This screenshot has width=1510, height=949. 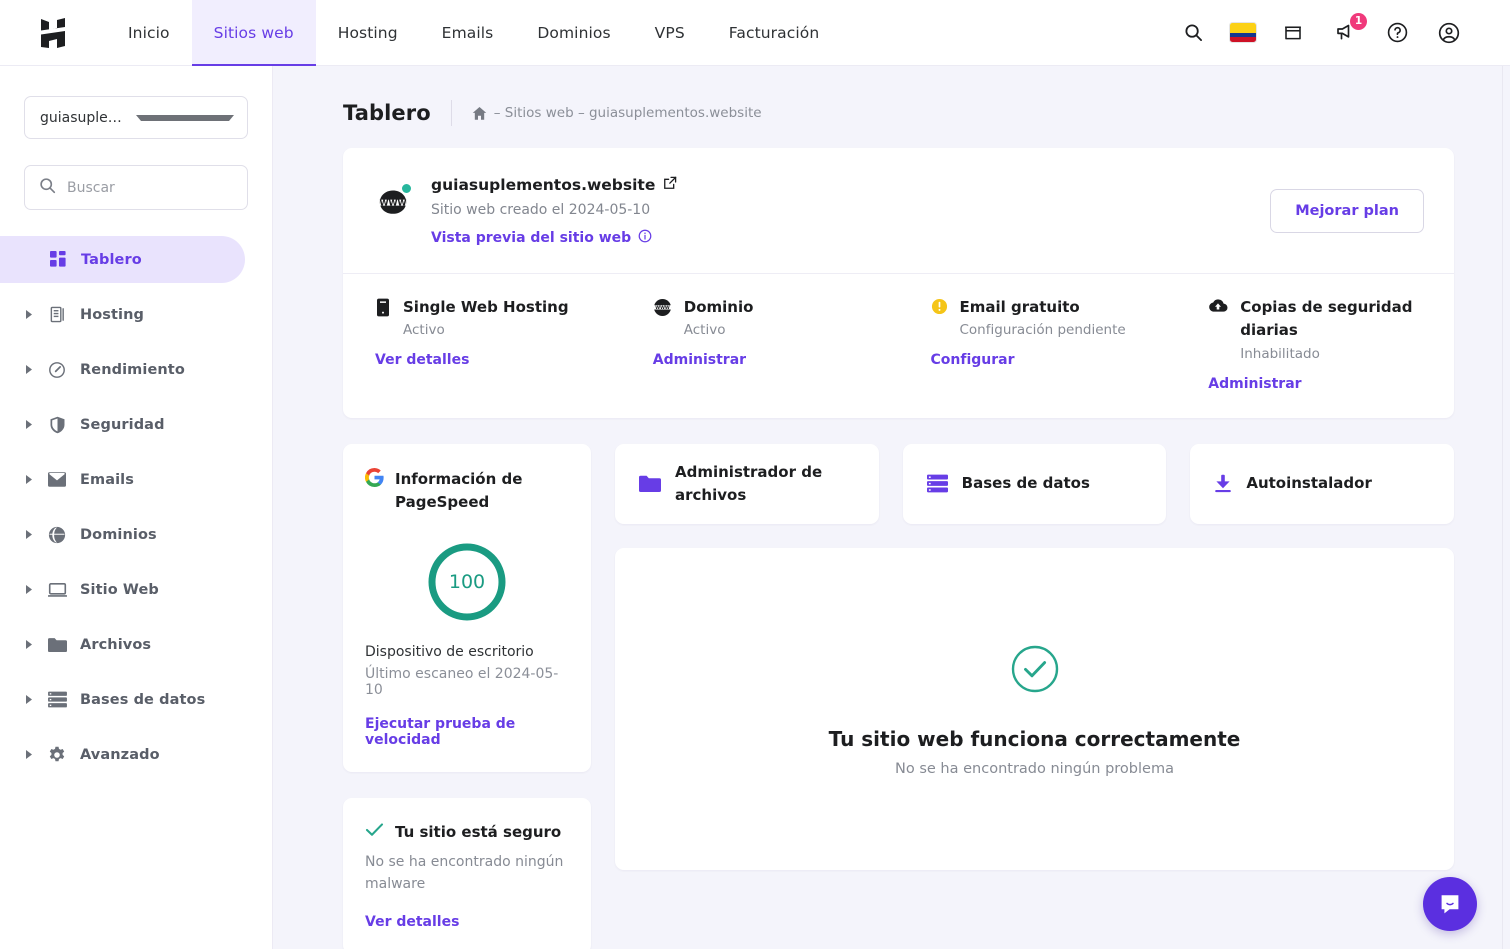 I want to click on hostinger-logo, so click(x=53, y=32).